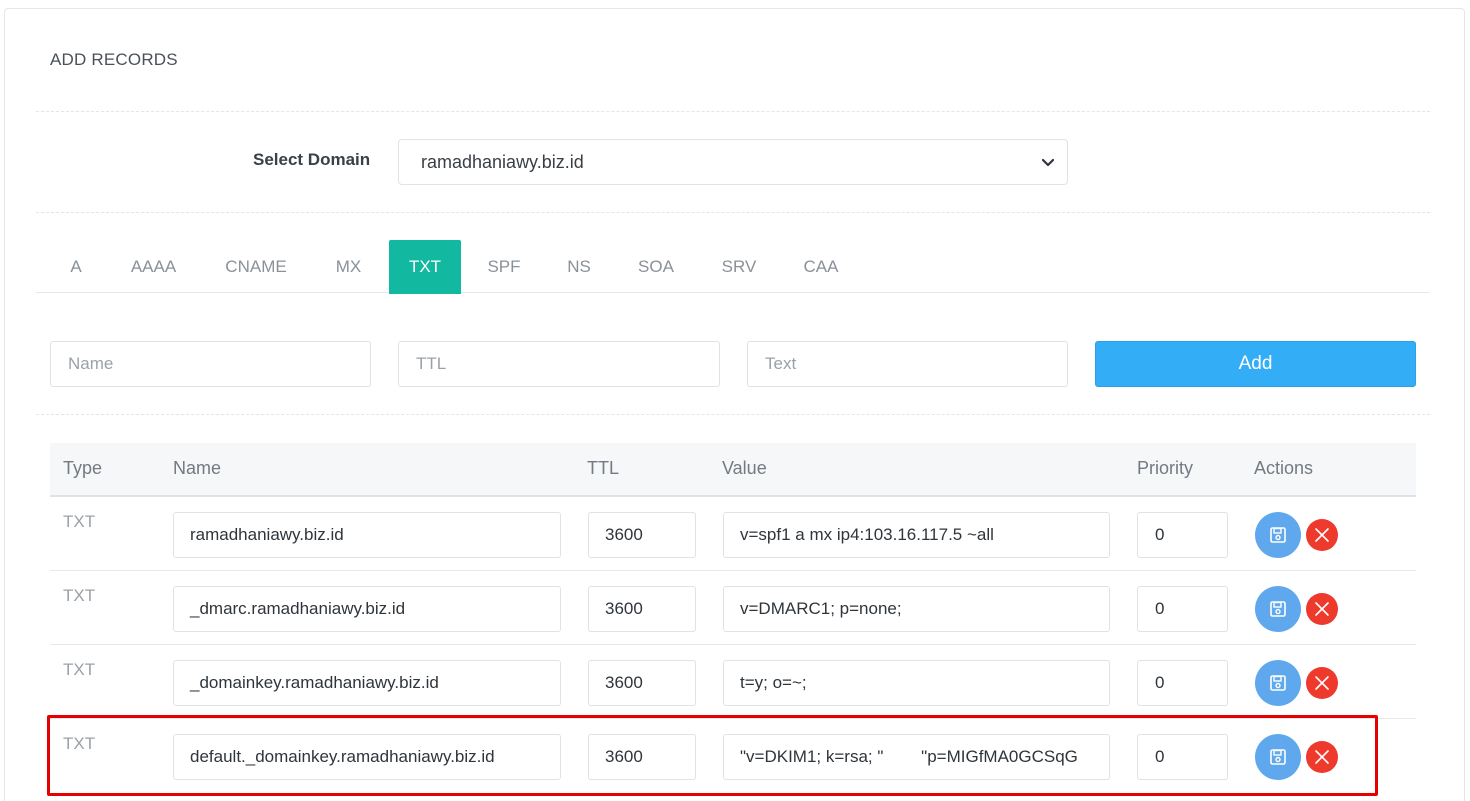  What do you see at coordinates (781, 363) in the screenshot?
I see `text-placeholder: Text` at bounding box center [781, 363].